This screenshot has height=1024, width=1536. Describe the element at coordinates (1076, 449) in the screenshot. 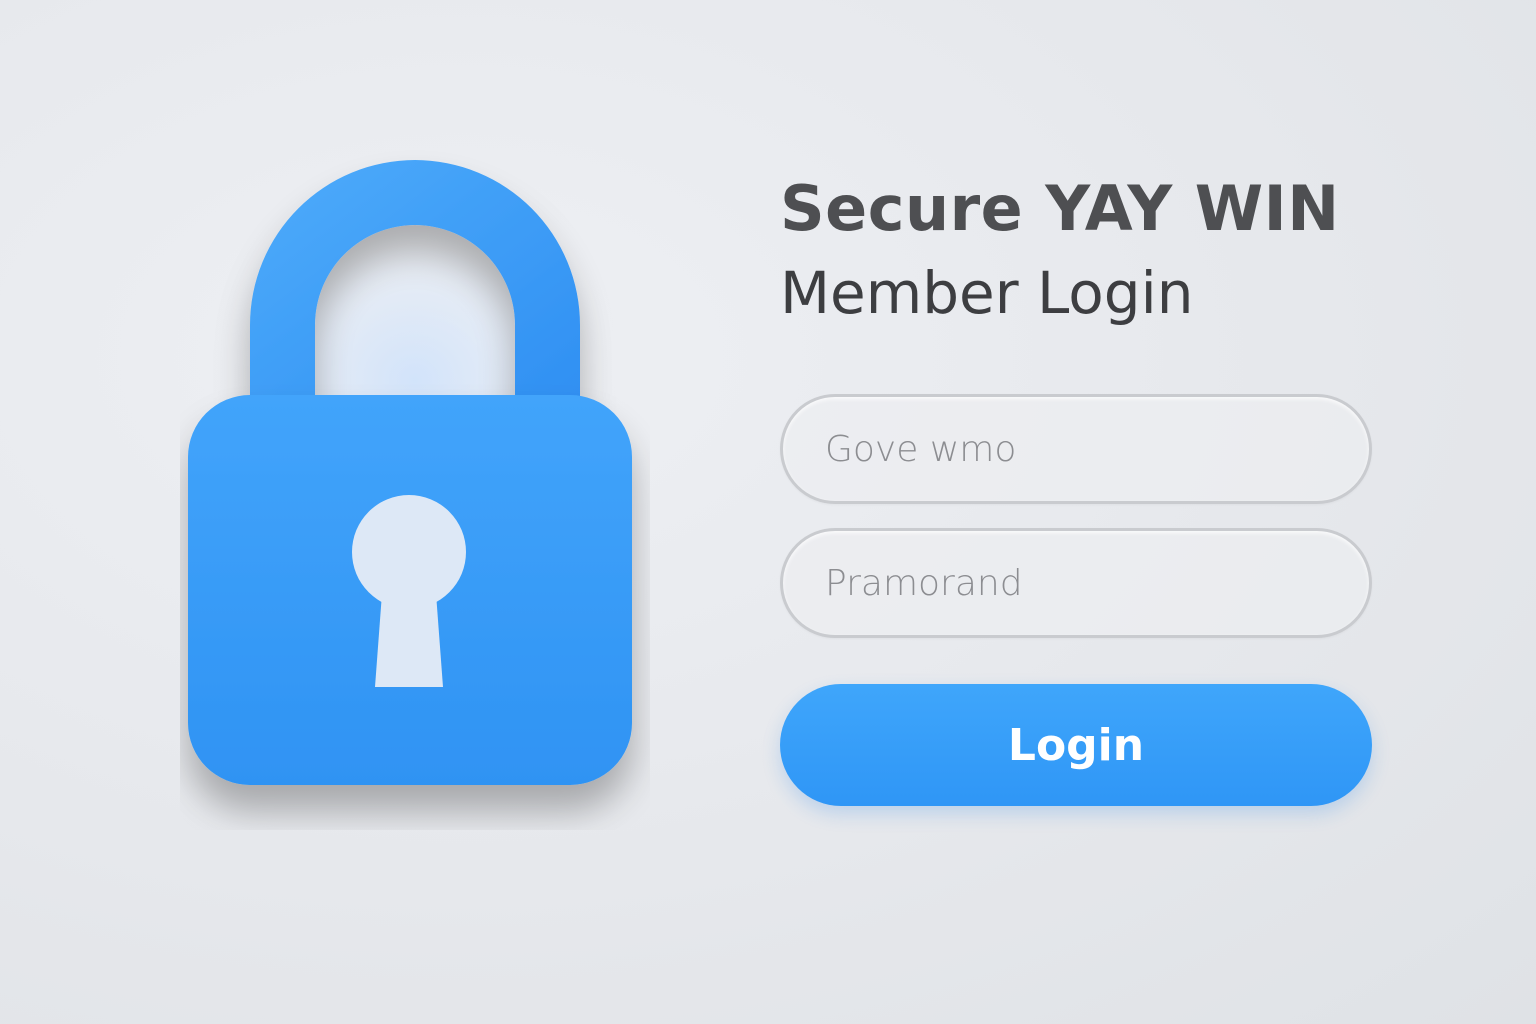

I see `username-field` at that location.